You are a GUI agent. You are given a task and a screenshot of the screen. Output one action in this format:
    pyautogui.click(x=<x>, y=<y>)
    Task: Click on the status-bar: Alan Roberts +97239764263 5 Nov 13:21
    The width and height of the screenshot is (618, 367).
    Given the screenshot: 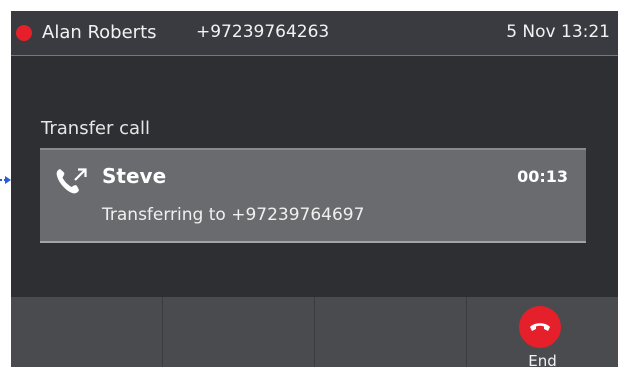 What is the action you would take?
    pyautogui.click(x=314, y=33)
    